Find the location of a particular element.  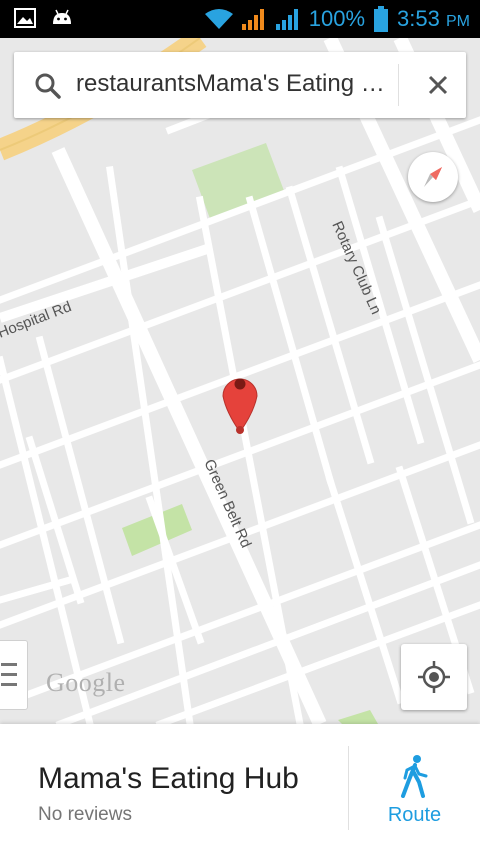

route-label: Route is located at coordinates (414, 815).